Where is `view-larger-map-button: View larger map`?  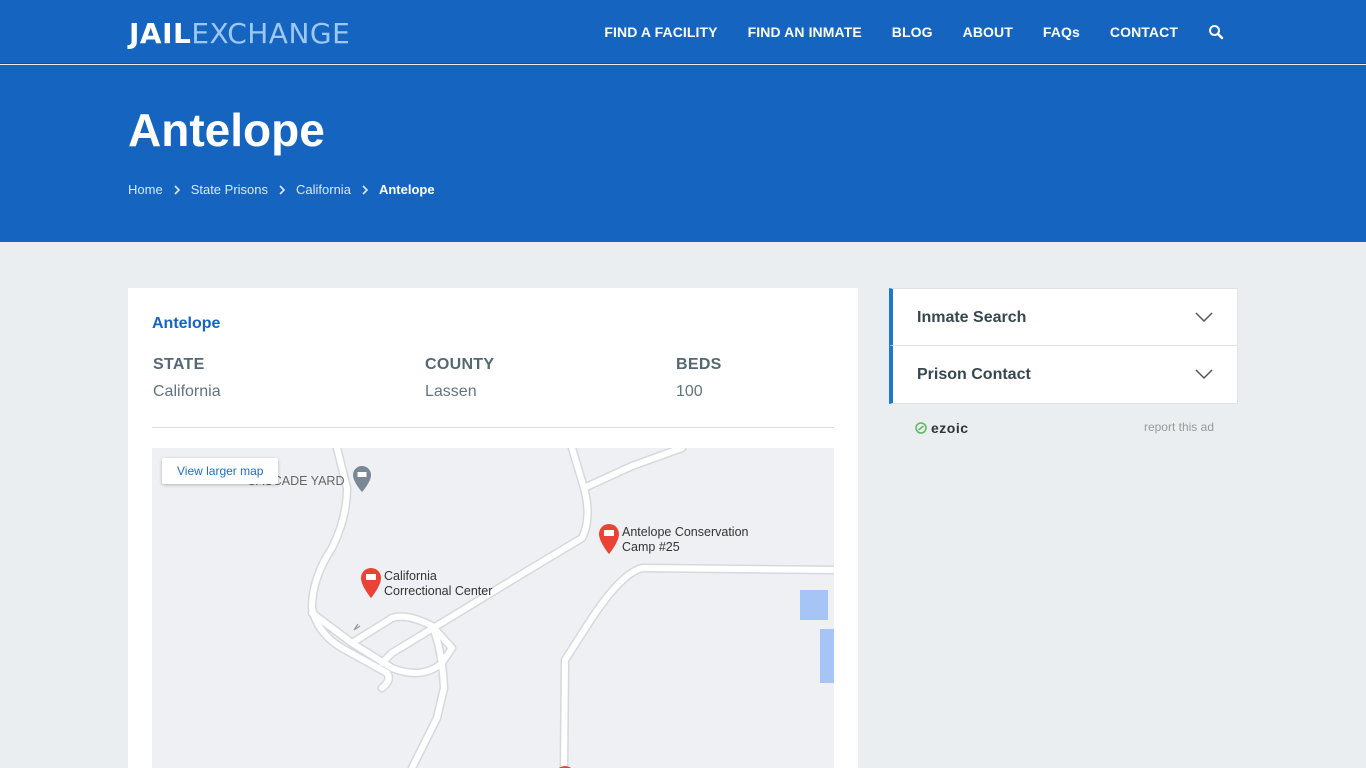
view-larger-map-button: View larger map is located at coordinates (220, 471).